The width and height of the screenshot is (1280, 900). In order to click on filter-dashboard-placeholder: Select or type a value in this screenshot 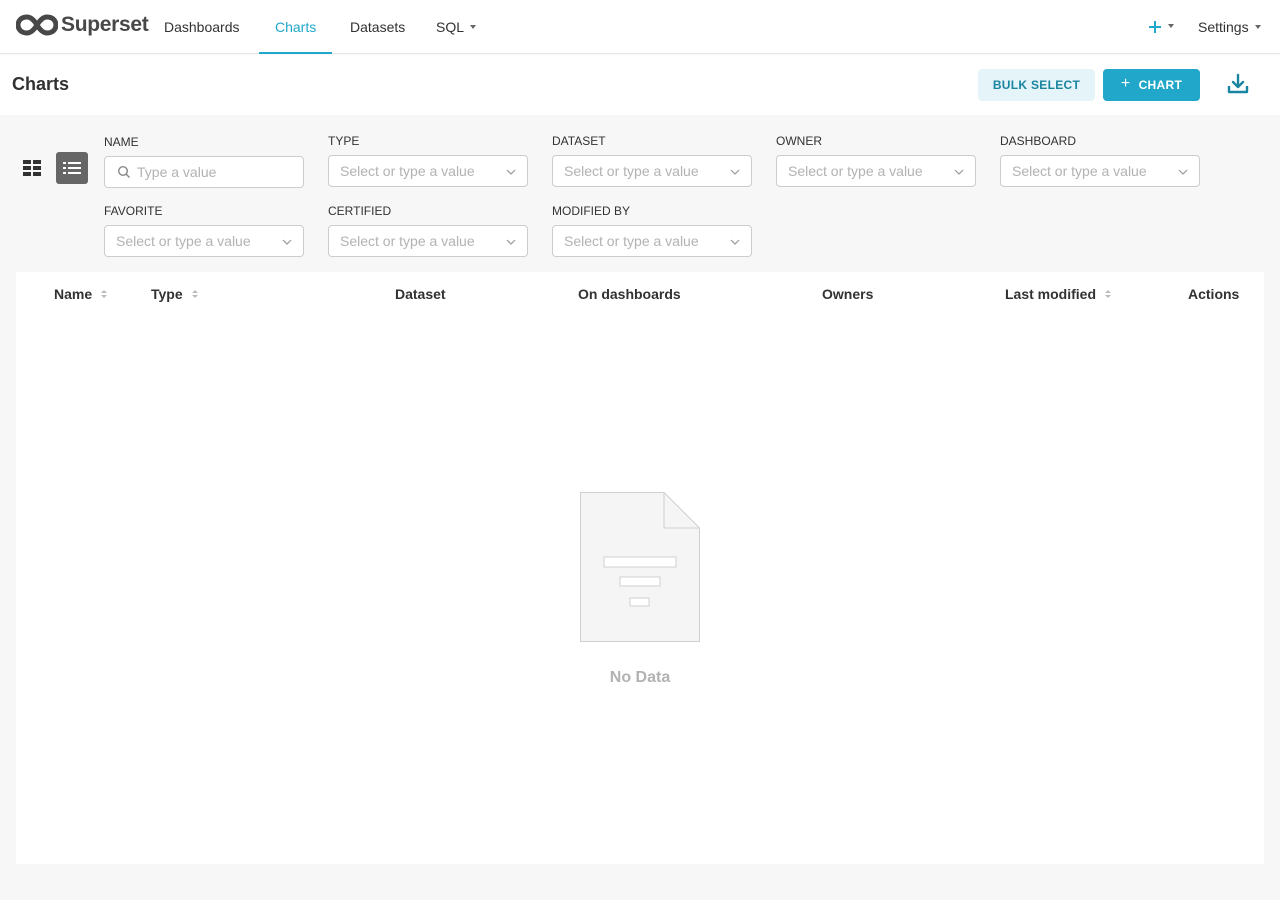, I will do `click(1079, 171)`.